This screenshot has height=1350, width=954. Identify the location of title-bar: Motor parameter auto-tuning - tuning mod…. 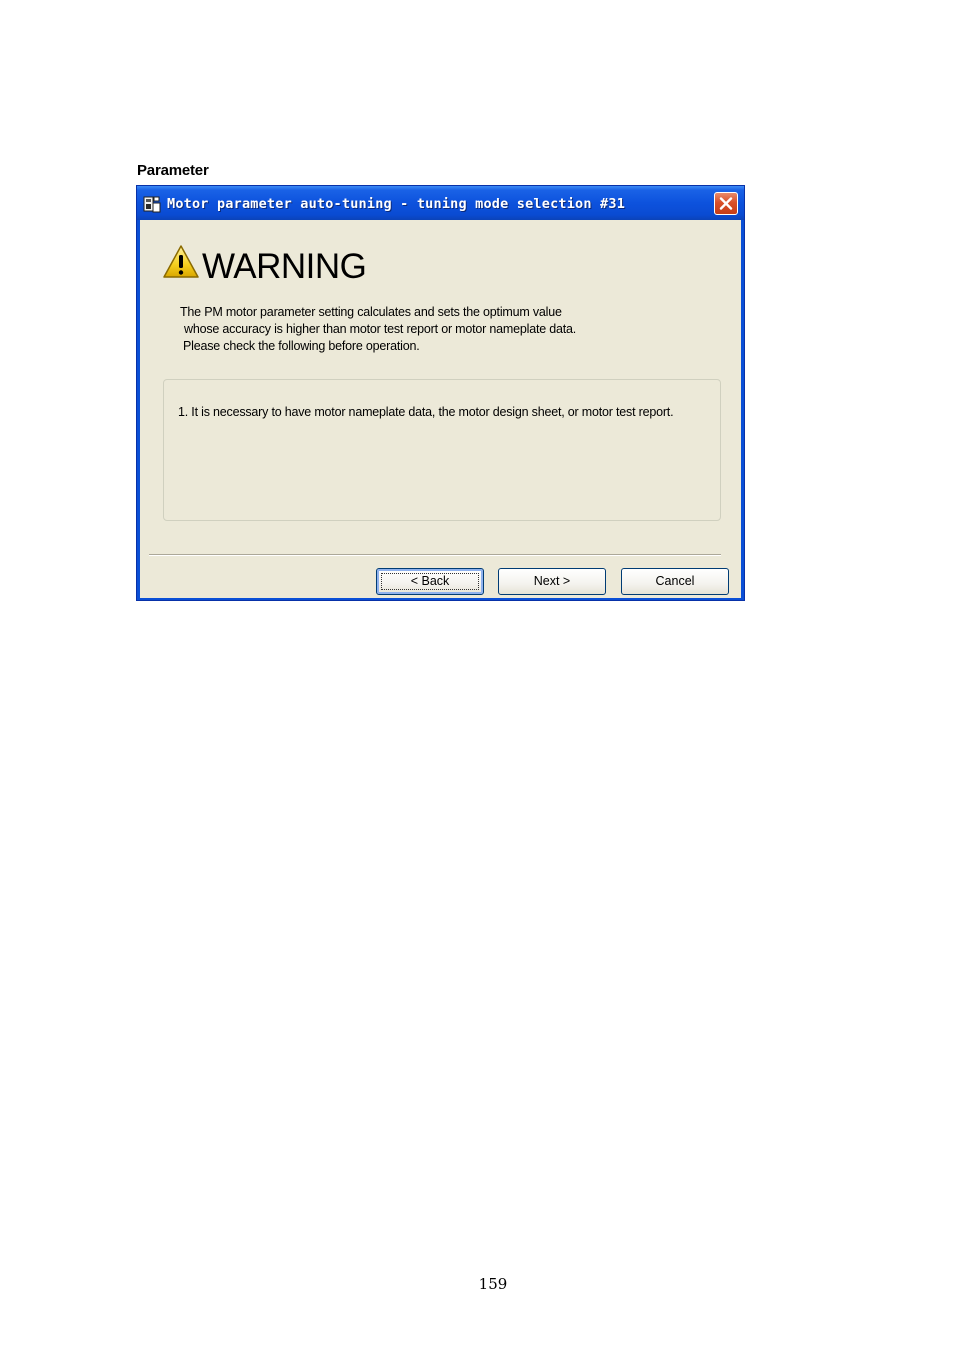
(440, 203).